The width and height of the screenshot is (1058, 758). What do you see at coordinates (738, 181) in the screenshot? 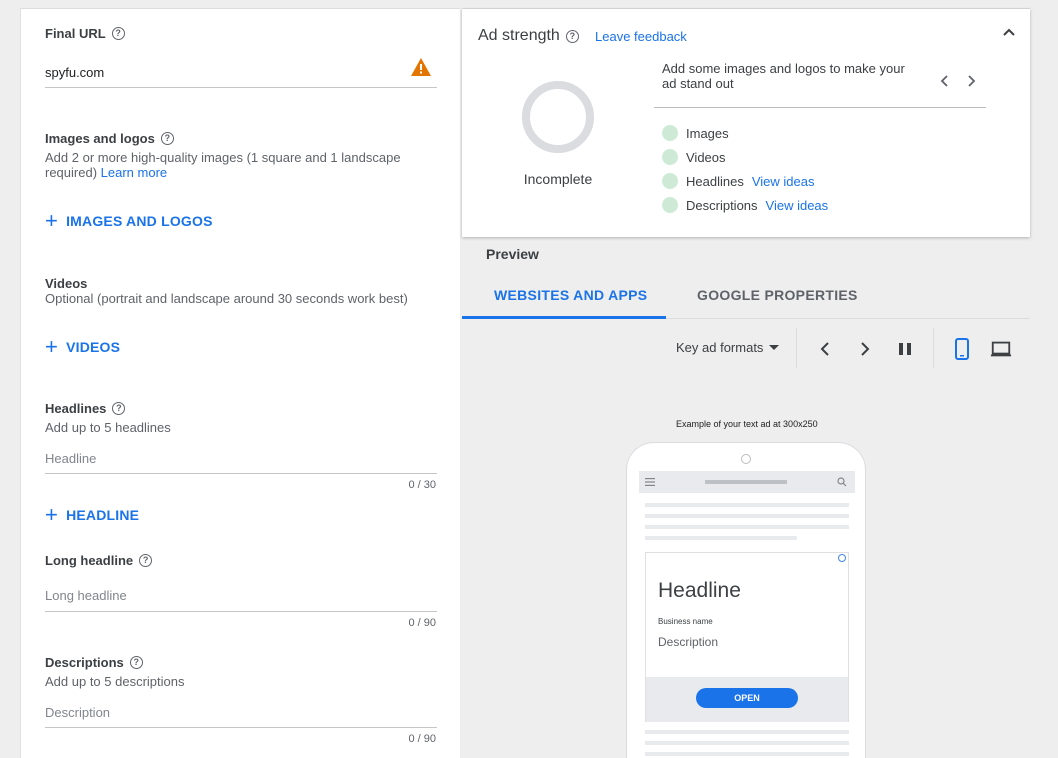
I see `checklist-item-headlines: Headlines View ideas` at bounding box center [738, 181].